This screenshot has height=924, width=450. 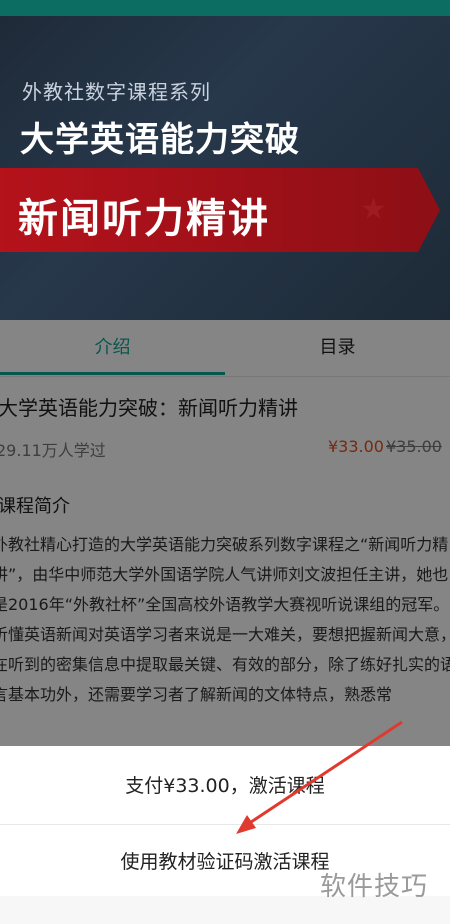 What do you see at coordinates (160, 140) in the screenshot?
I see `banner-title: 大学英语能力突破` at bounding box center [160, 140].